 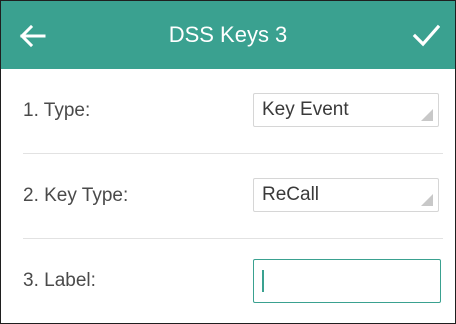 I want to click on page-title: DSS Keys 3, so click(x=228, y=34).